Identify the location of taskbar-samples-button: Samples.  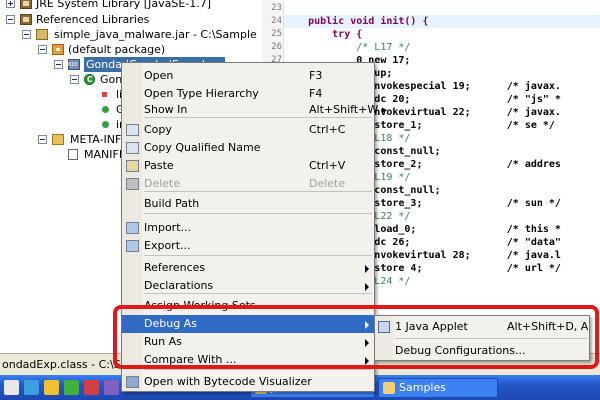
(438, 388).